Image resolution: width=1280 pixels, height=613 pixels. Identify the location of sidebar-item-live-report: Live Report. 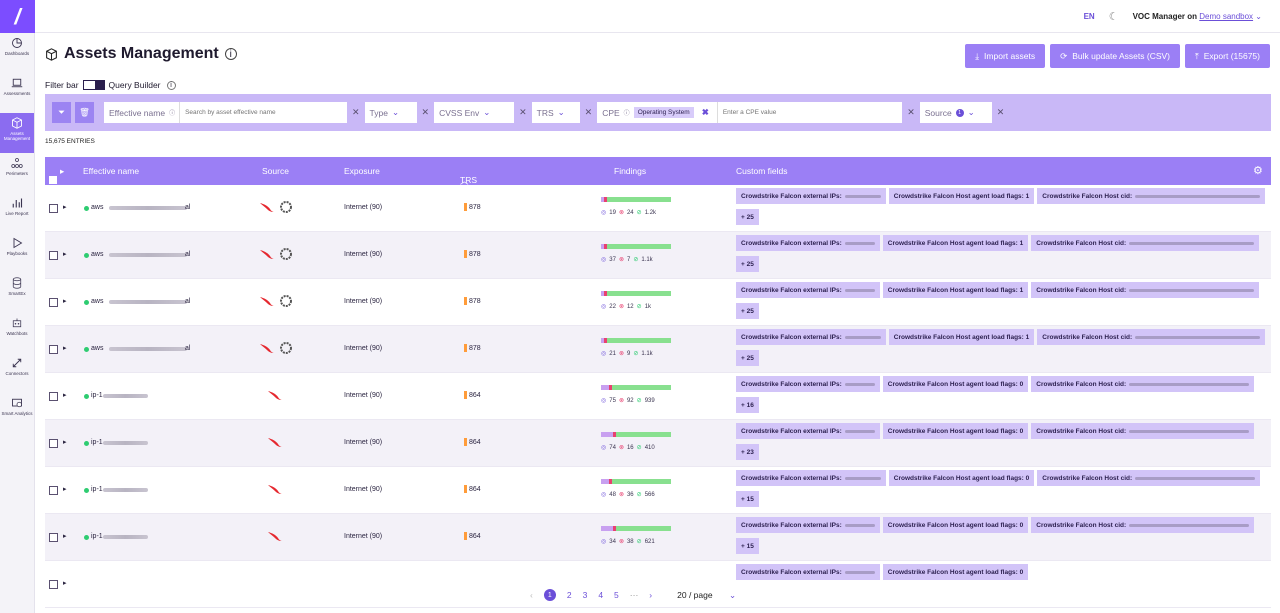
(17, 213).